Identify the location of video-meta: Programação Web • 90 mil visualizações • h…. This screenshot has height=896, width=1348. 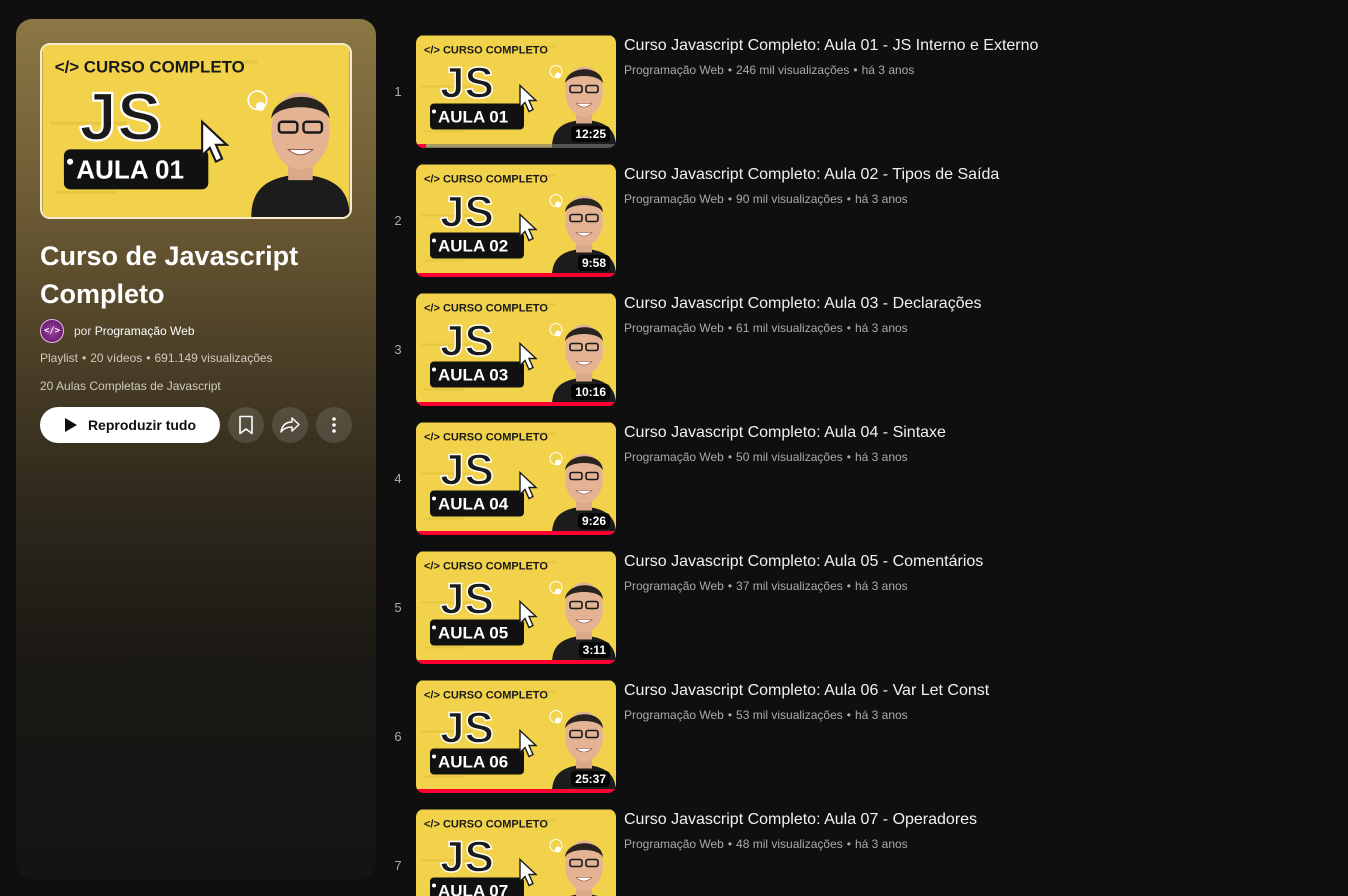
(766, 199).